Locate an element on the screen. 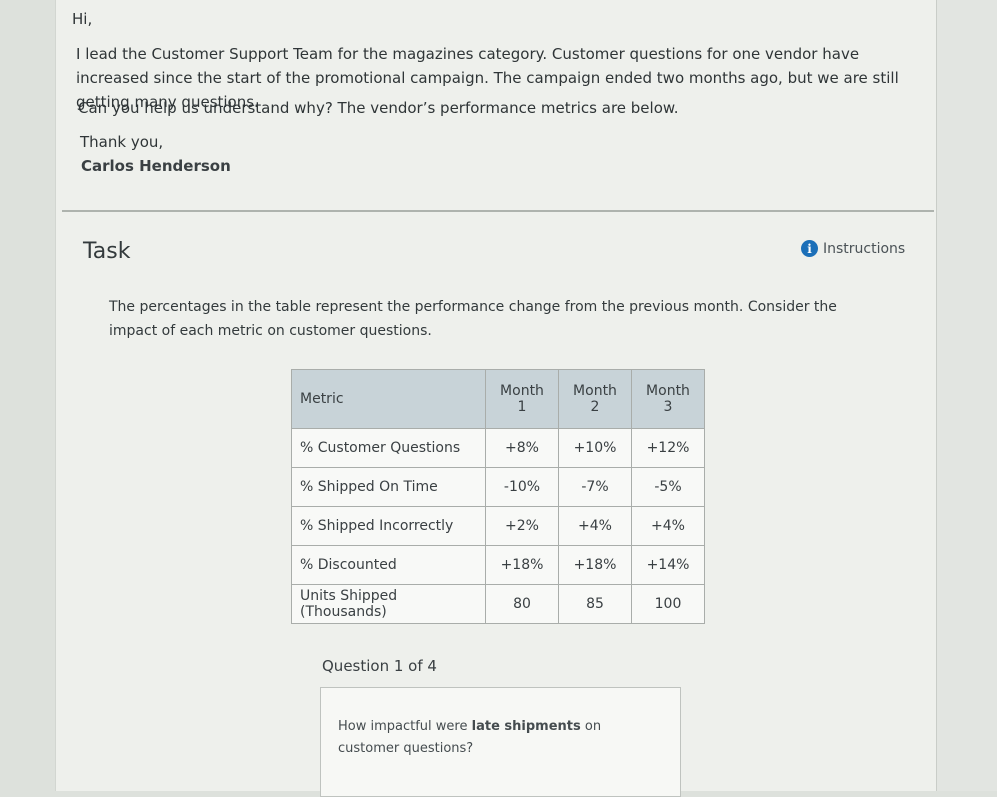 This screenshot has height=797, width=997. table-cell: -5% is located at coordinates (668, 487).